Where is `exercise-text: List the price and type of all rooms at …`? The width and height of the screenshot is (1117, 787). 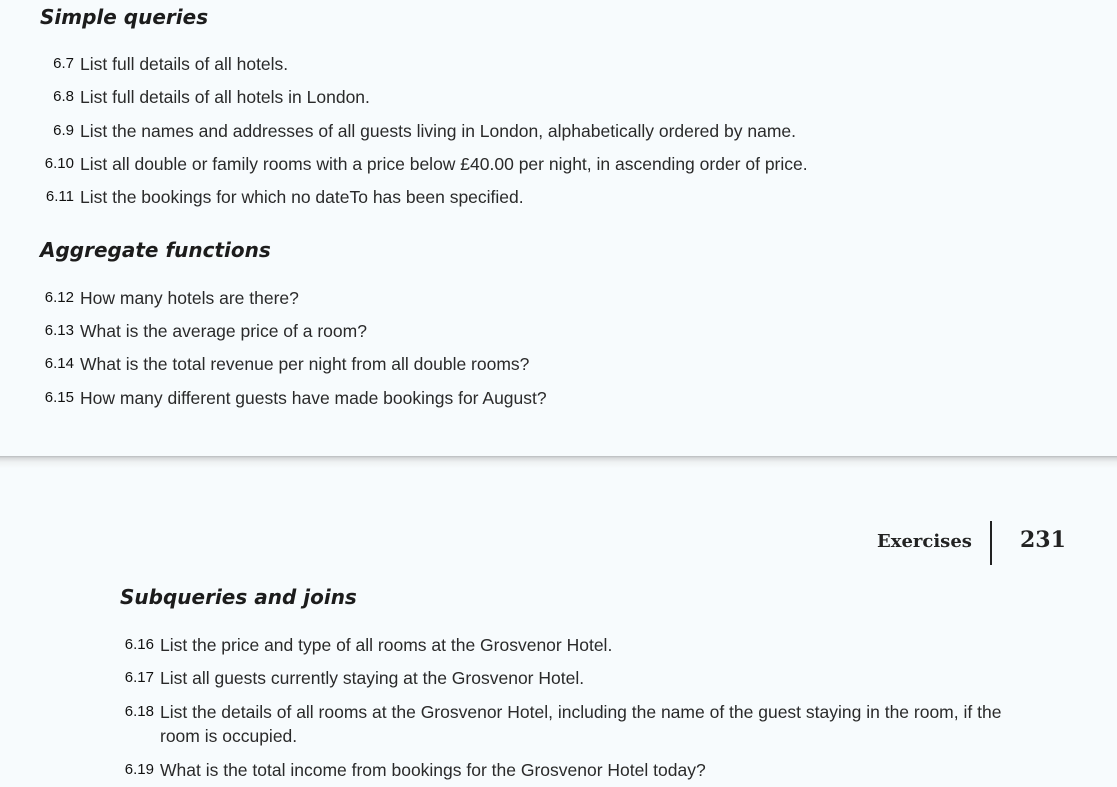
exercise-text: List the price and type of all rooms at … is located at coordinates (386, 645).